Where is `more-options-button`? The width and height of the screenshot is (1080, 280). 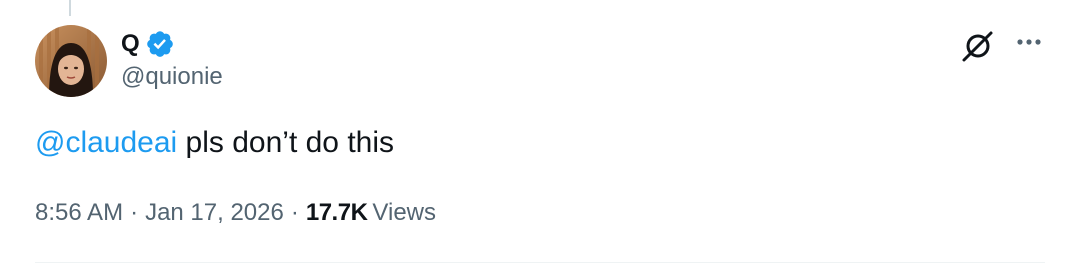 more-options-button is located at coordinates (1028, 44).